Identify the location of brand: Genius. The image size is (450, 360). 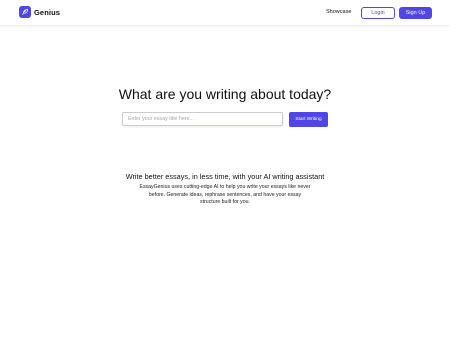
(39, 12).